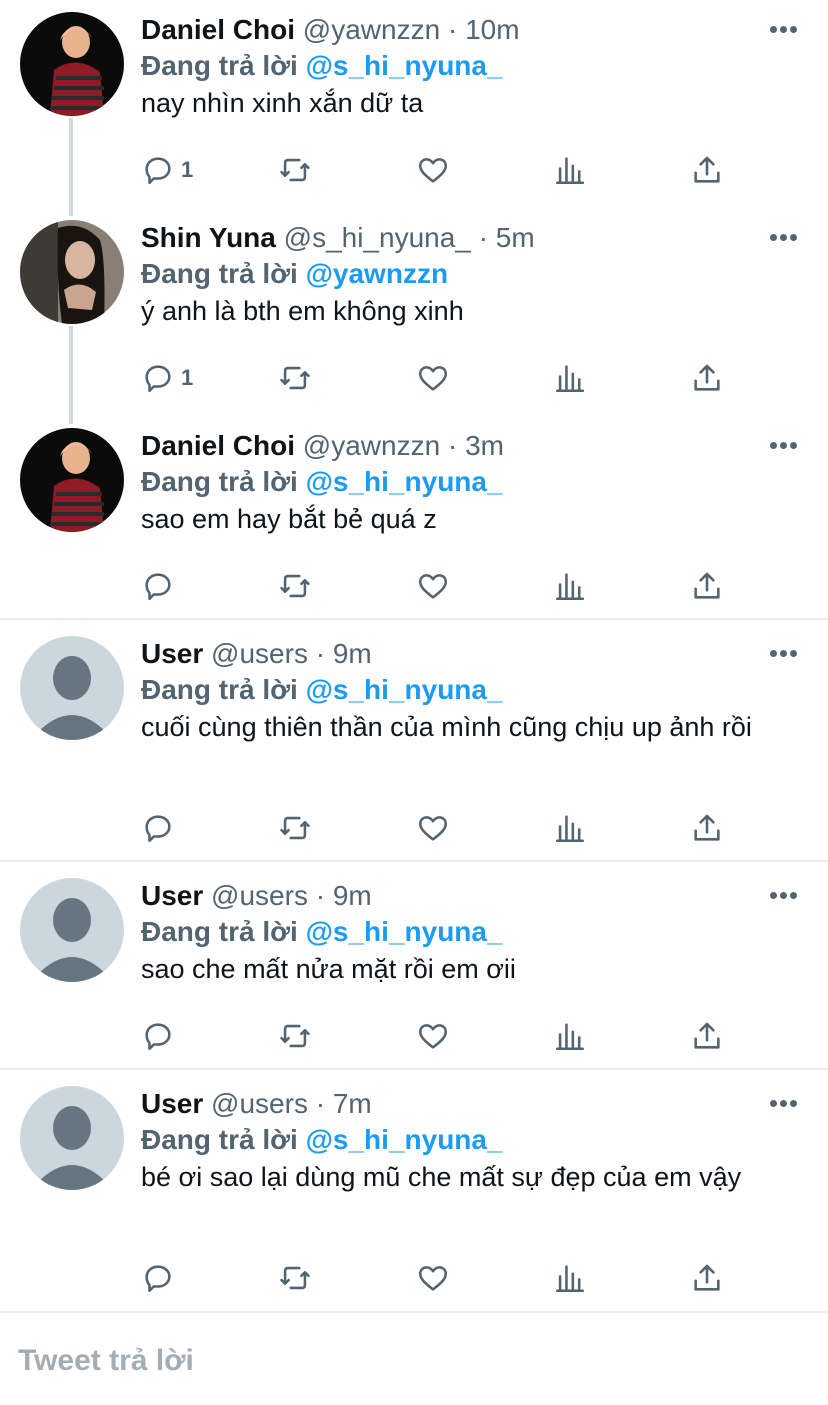 This screenshot has width=828, height=1405. I want to click on divider, so click(414, 1312).